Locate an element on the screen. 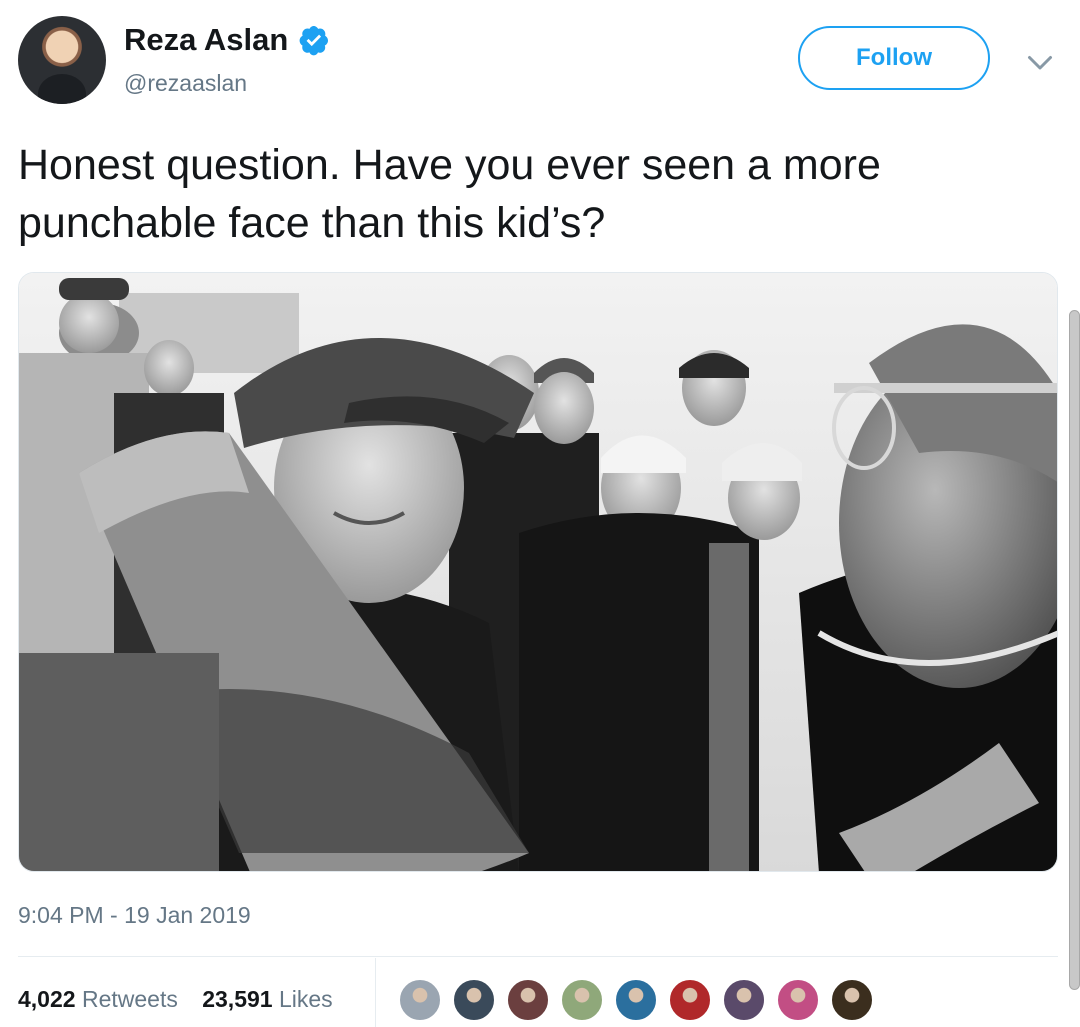 The width and height of the screenshot is (1080, 1027). stats-separator is located at coordinates (375, 992).